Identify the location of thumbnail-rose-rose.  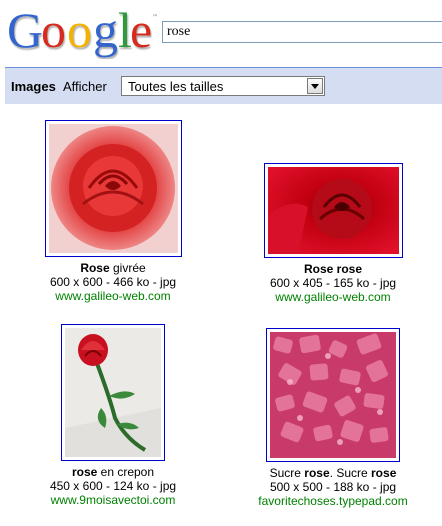
(333, 210).